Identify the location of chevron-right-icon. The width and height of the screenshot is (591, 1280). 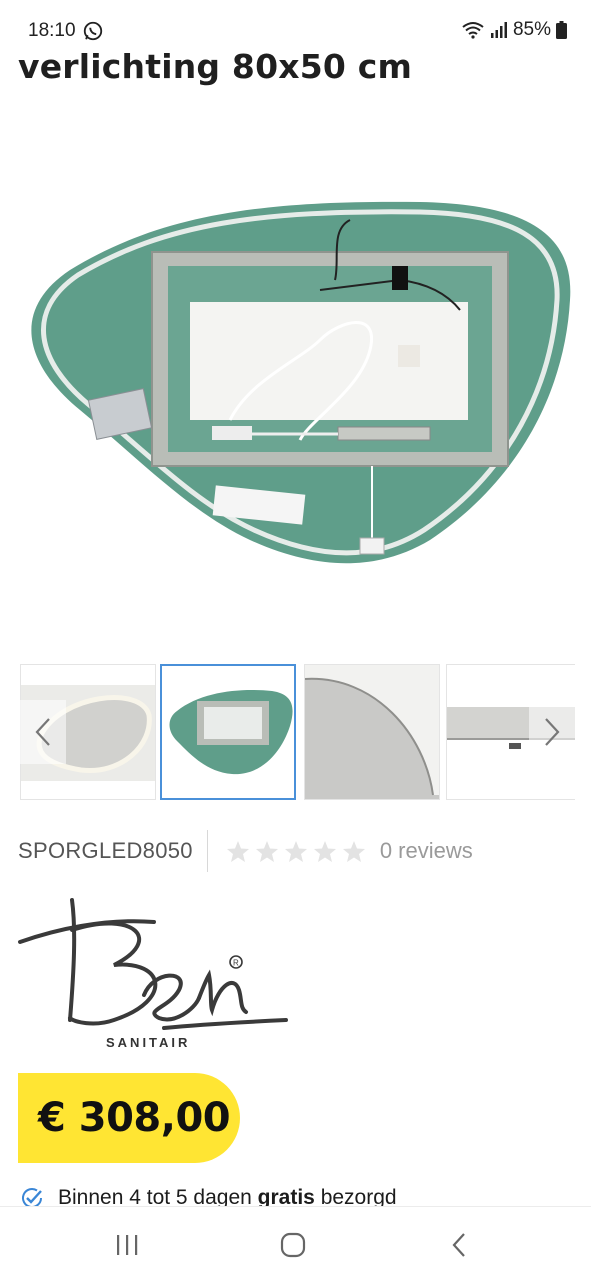
(552, 732).